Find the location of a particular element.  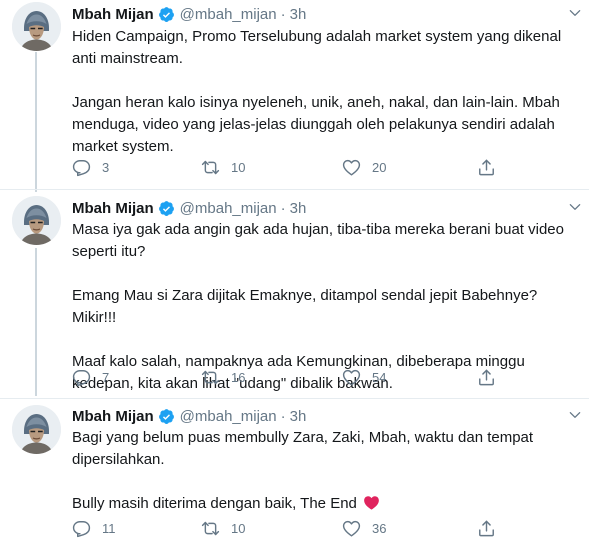

tweet-actions: 11 10 36 is located at coordinates (324, 528).